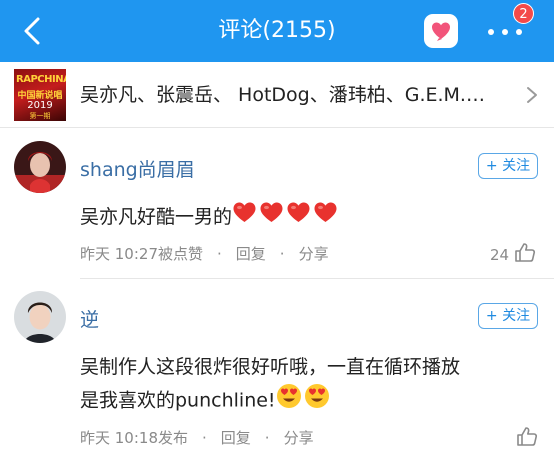 The height and width of the screenshot is (462, 554). What do you see at coordinates (270, 367) in the screenshot?
I see `comment-body-line: 吴制作人这段很炸很好听哦，一直在循环播放` at bounding box center [270, 367].